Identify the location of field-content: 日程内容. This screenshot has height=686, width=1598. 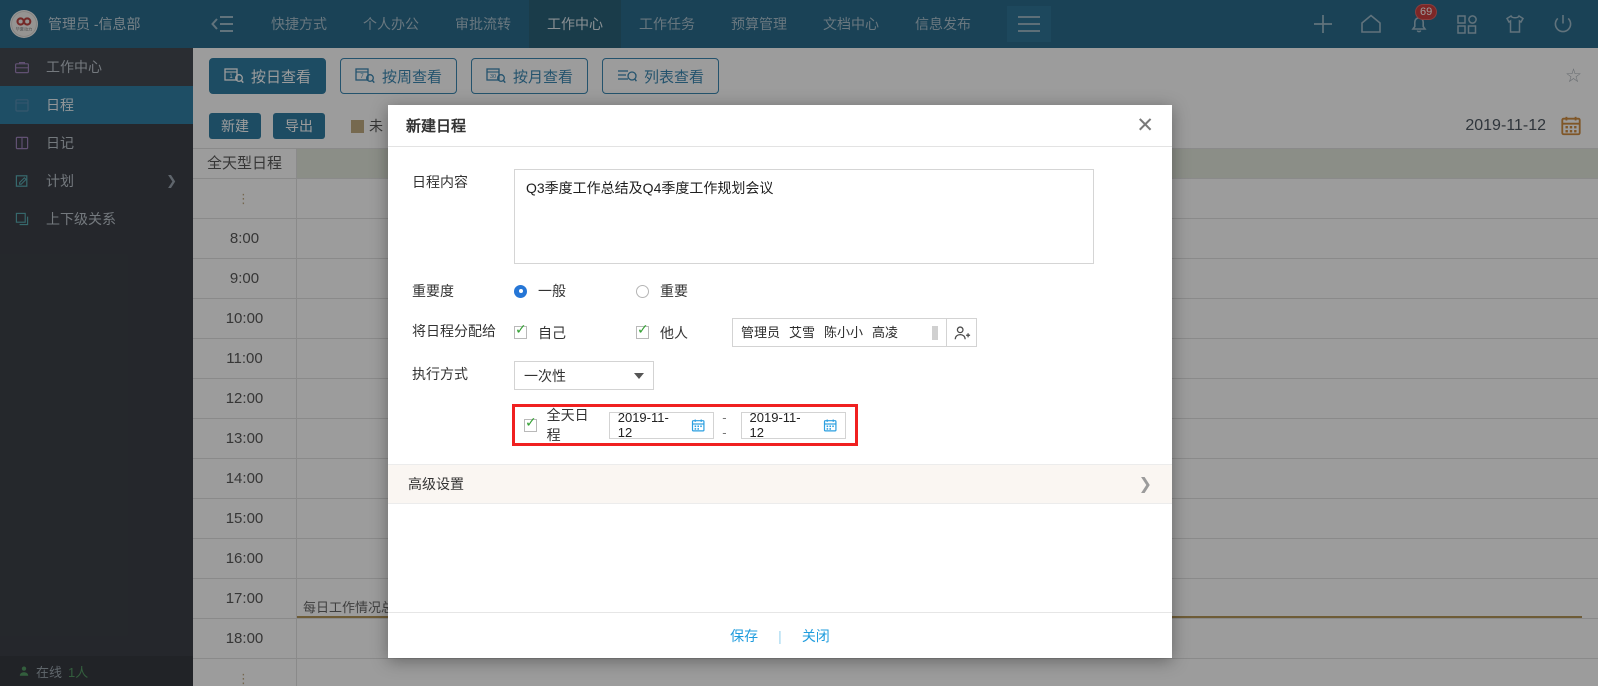
(780, 216).